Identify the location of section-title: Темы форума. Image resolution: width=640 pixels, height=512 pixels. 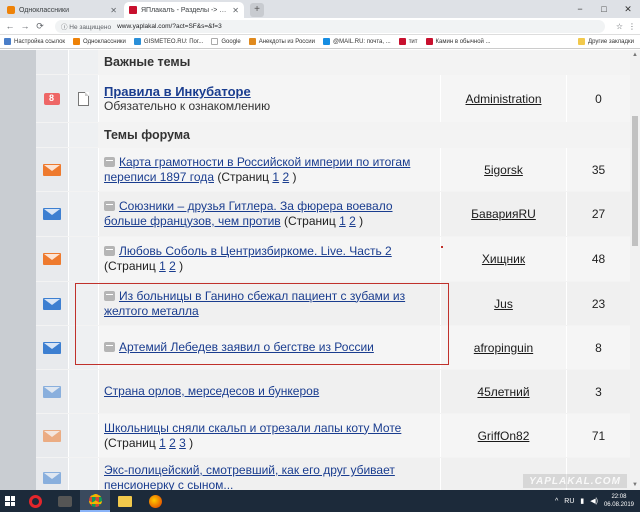
(147, 135).